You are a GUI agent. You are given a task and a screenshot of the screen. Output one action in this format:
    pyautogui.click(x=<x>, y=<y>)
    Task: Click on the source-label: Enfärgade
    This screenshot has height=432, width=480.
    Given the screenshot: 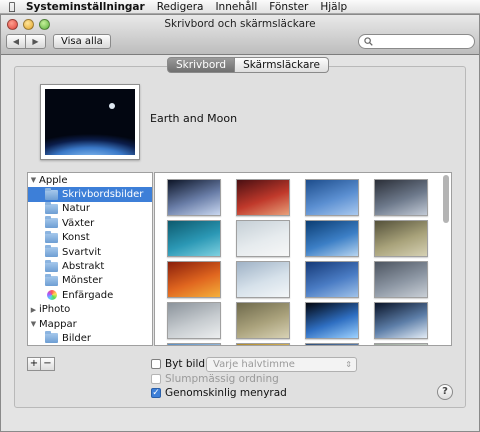 What is the action you would take?
    pyautogui.click(x=88, y=295)
    